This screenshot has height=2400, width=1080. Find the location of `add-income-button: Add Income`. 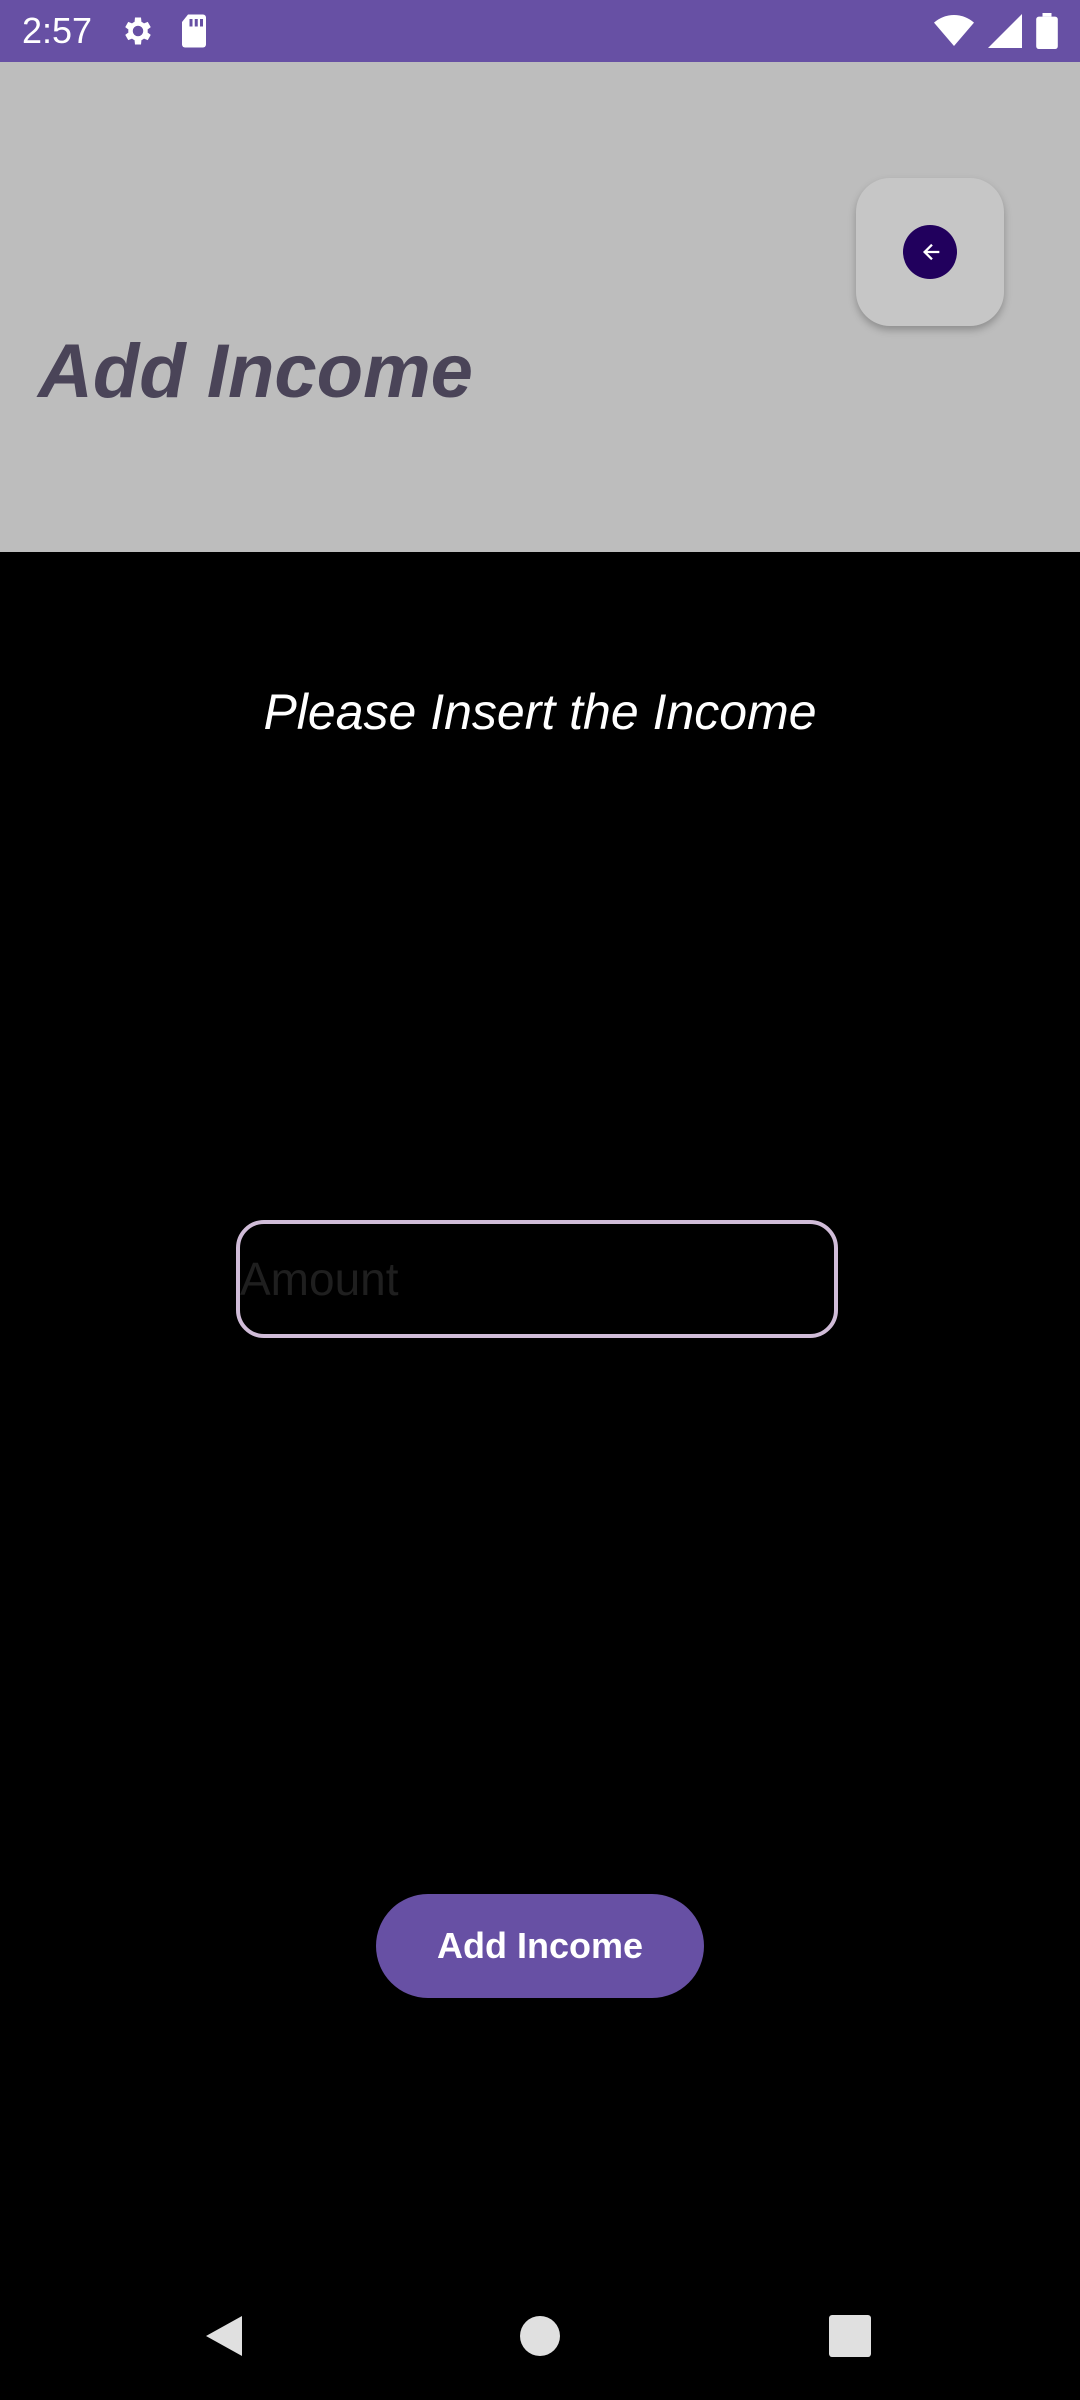

add-income-button: Add Income is located at coordinates (540, 1946).